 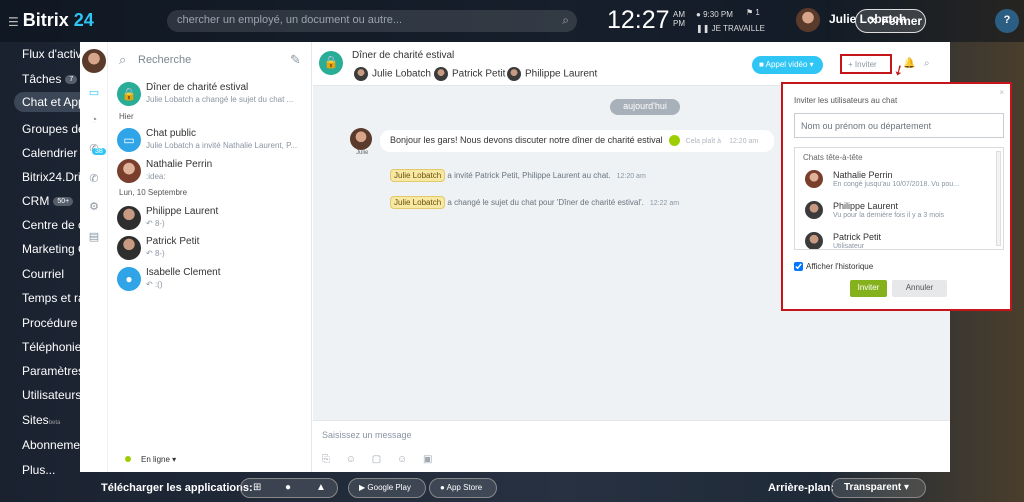 I want to click on message-input-area: Saisissez un message ⎘ ☺ ▢ ☺ ▣, so click(x=631, y=446).